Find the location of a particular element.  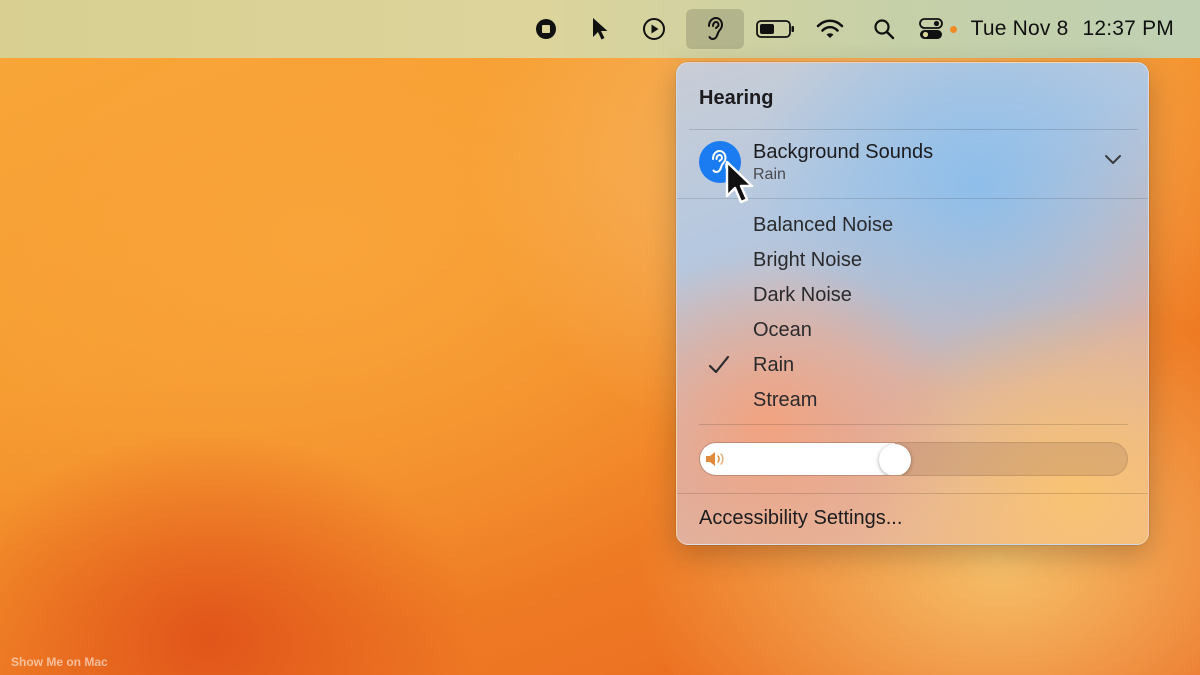

sound-item-label: Dark Noise is located at coordinates (802, 295).